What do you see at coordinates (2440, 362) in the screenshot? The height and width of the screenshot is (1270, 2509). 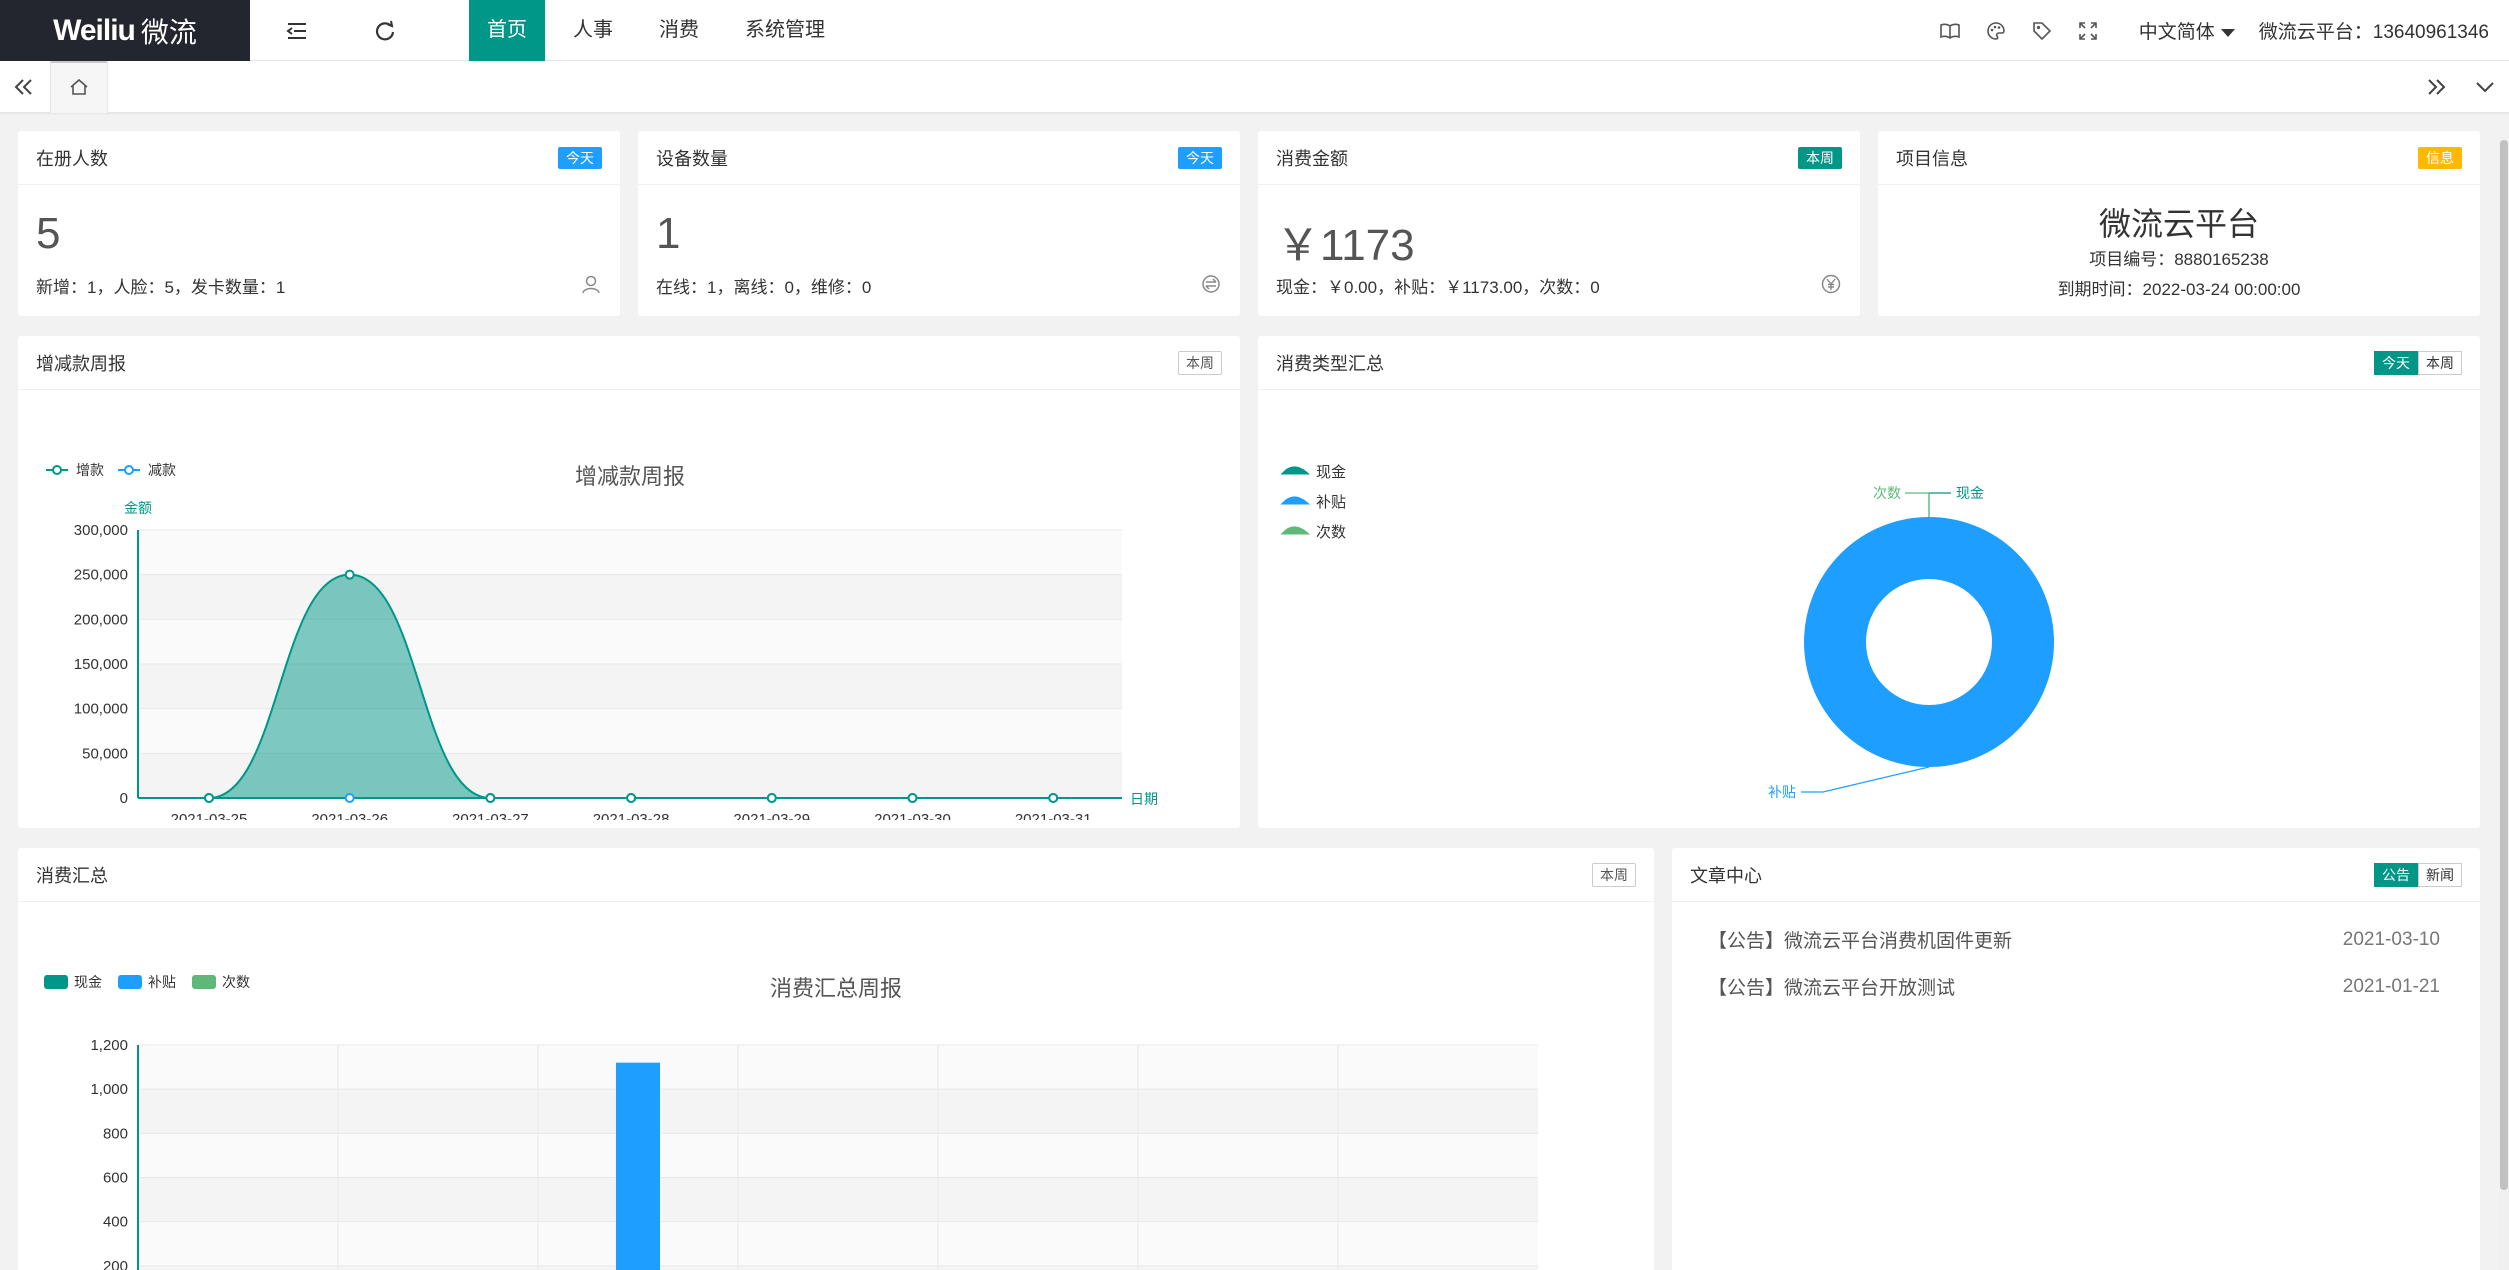 I see `tab-week: 本周` at bounding box center [2440, 362].